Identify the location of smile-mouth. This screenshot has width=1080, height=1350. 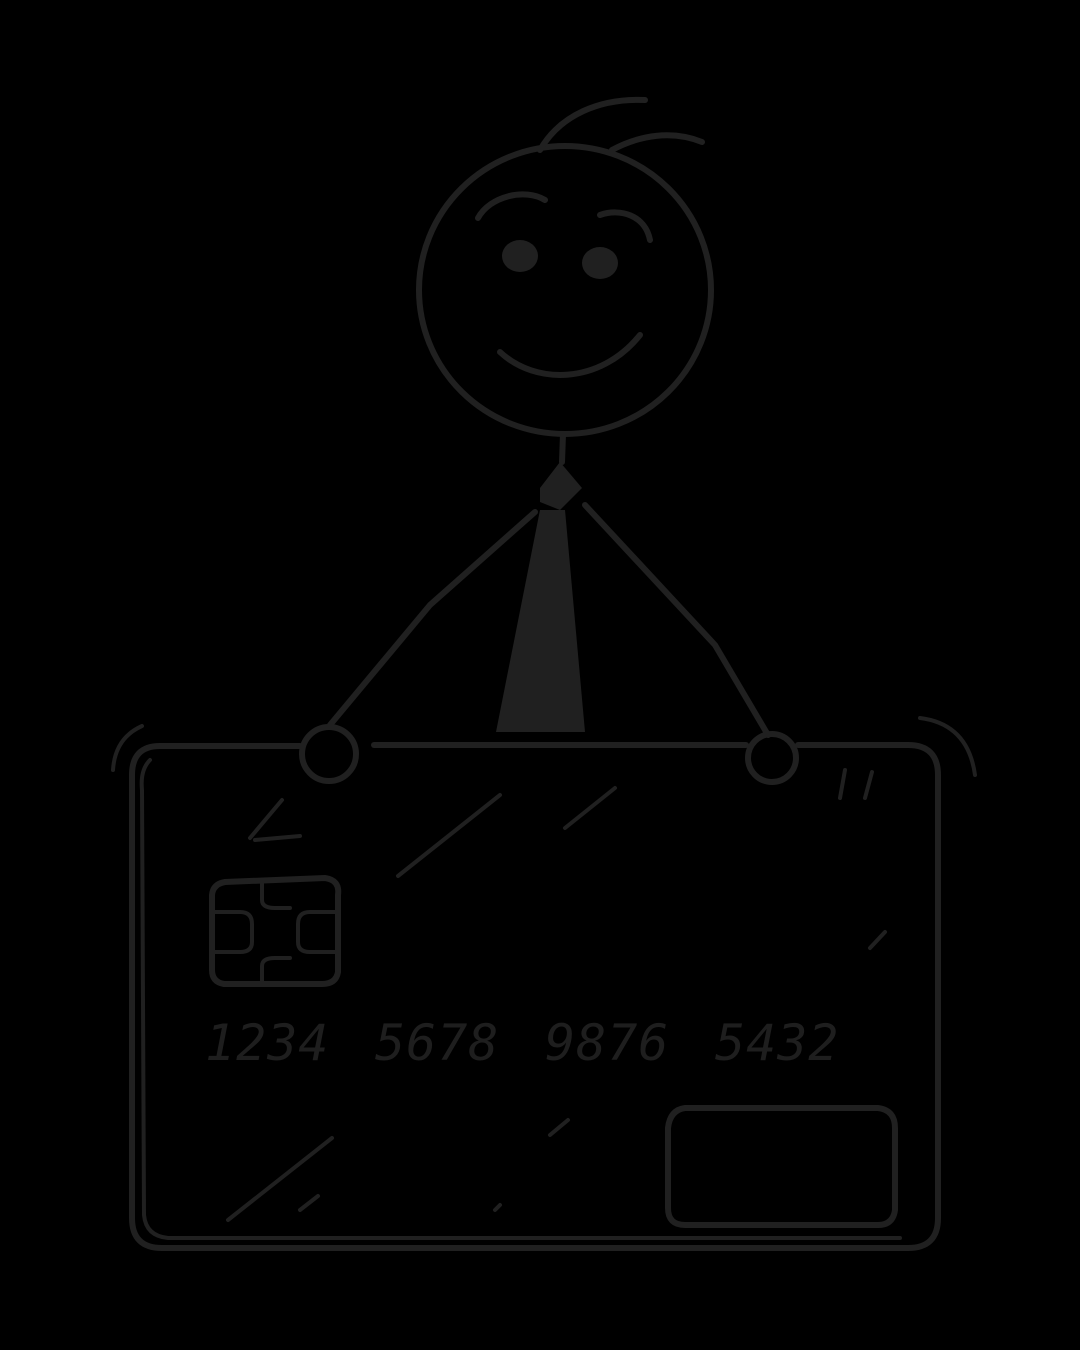
(570, 355).